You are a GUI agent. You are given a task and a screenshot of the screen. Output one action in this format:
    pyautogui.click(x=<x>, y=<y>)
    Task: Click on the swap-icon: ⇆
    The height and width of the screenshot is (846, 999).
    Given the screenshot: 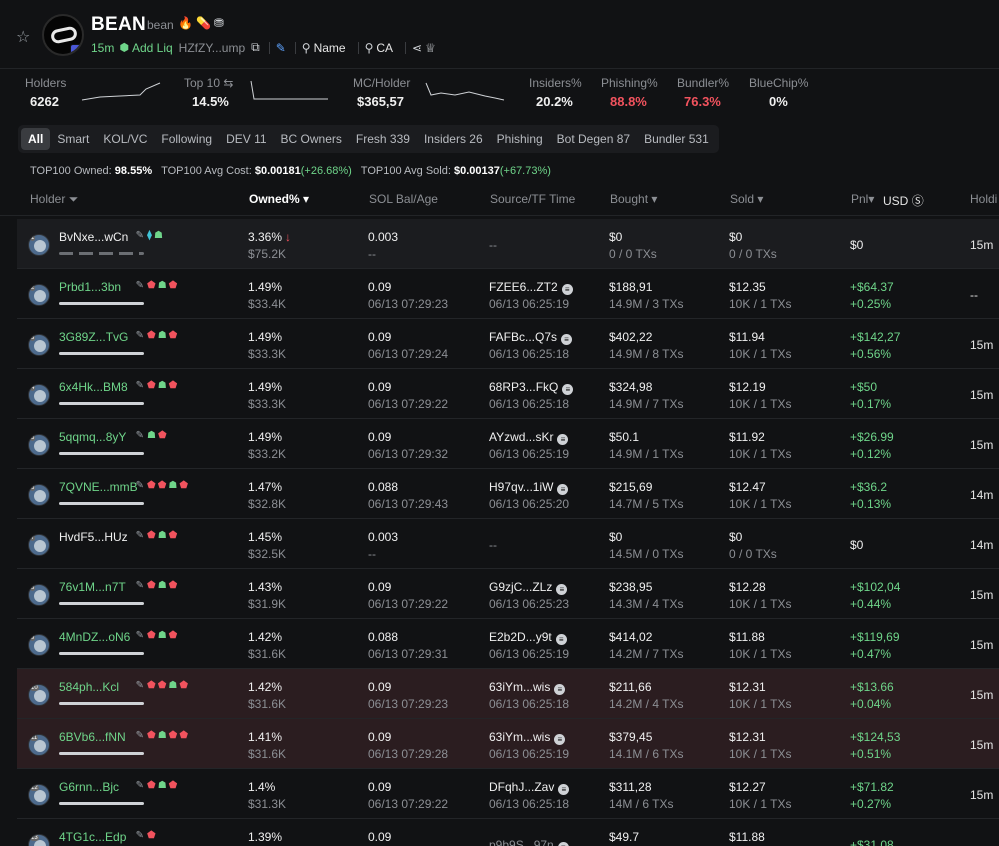 What is the action you would take?
    pyautogui.click(x=228, y=83)
    